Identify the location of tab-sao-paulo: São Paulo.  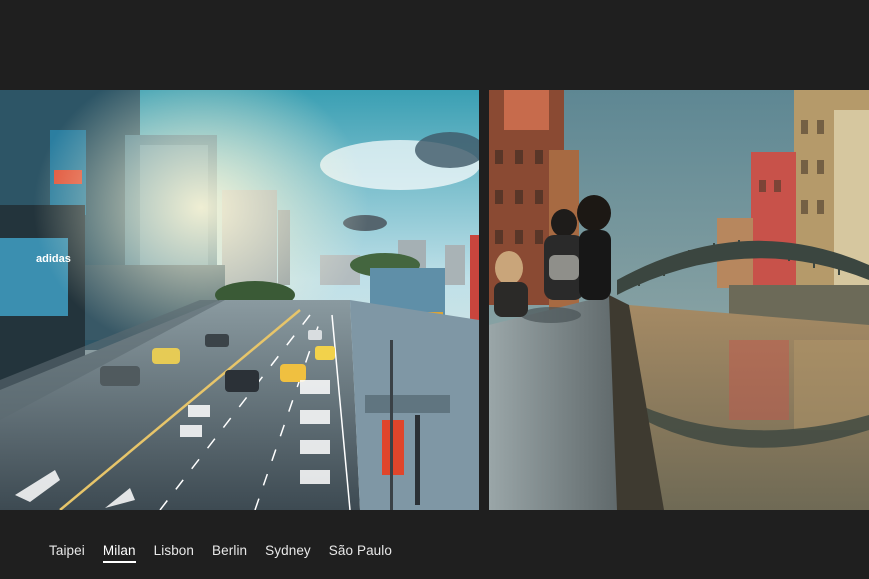
(360, 553).